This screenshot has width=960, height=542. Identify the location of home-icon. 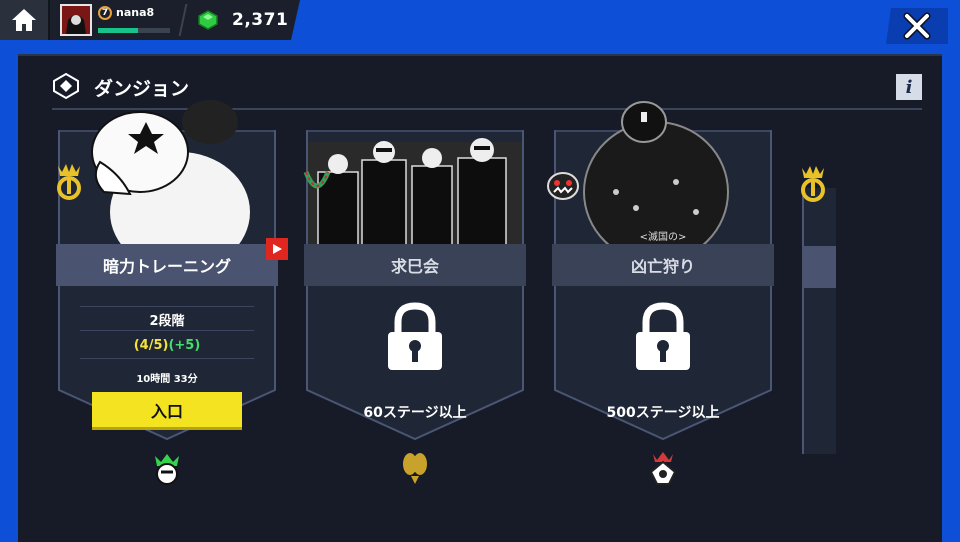
(24, 20).